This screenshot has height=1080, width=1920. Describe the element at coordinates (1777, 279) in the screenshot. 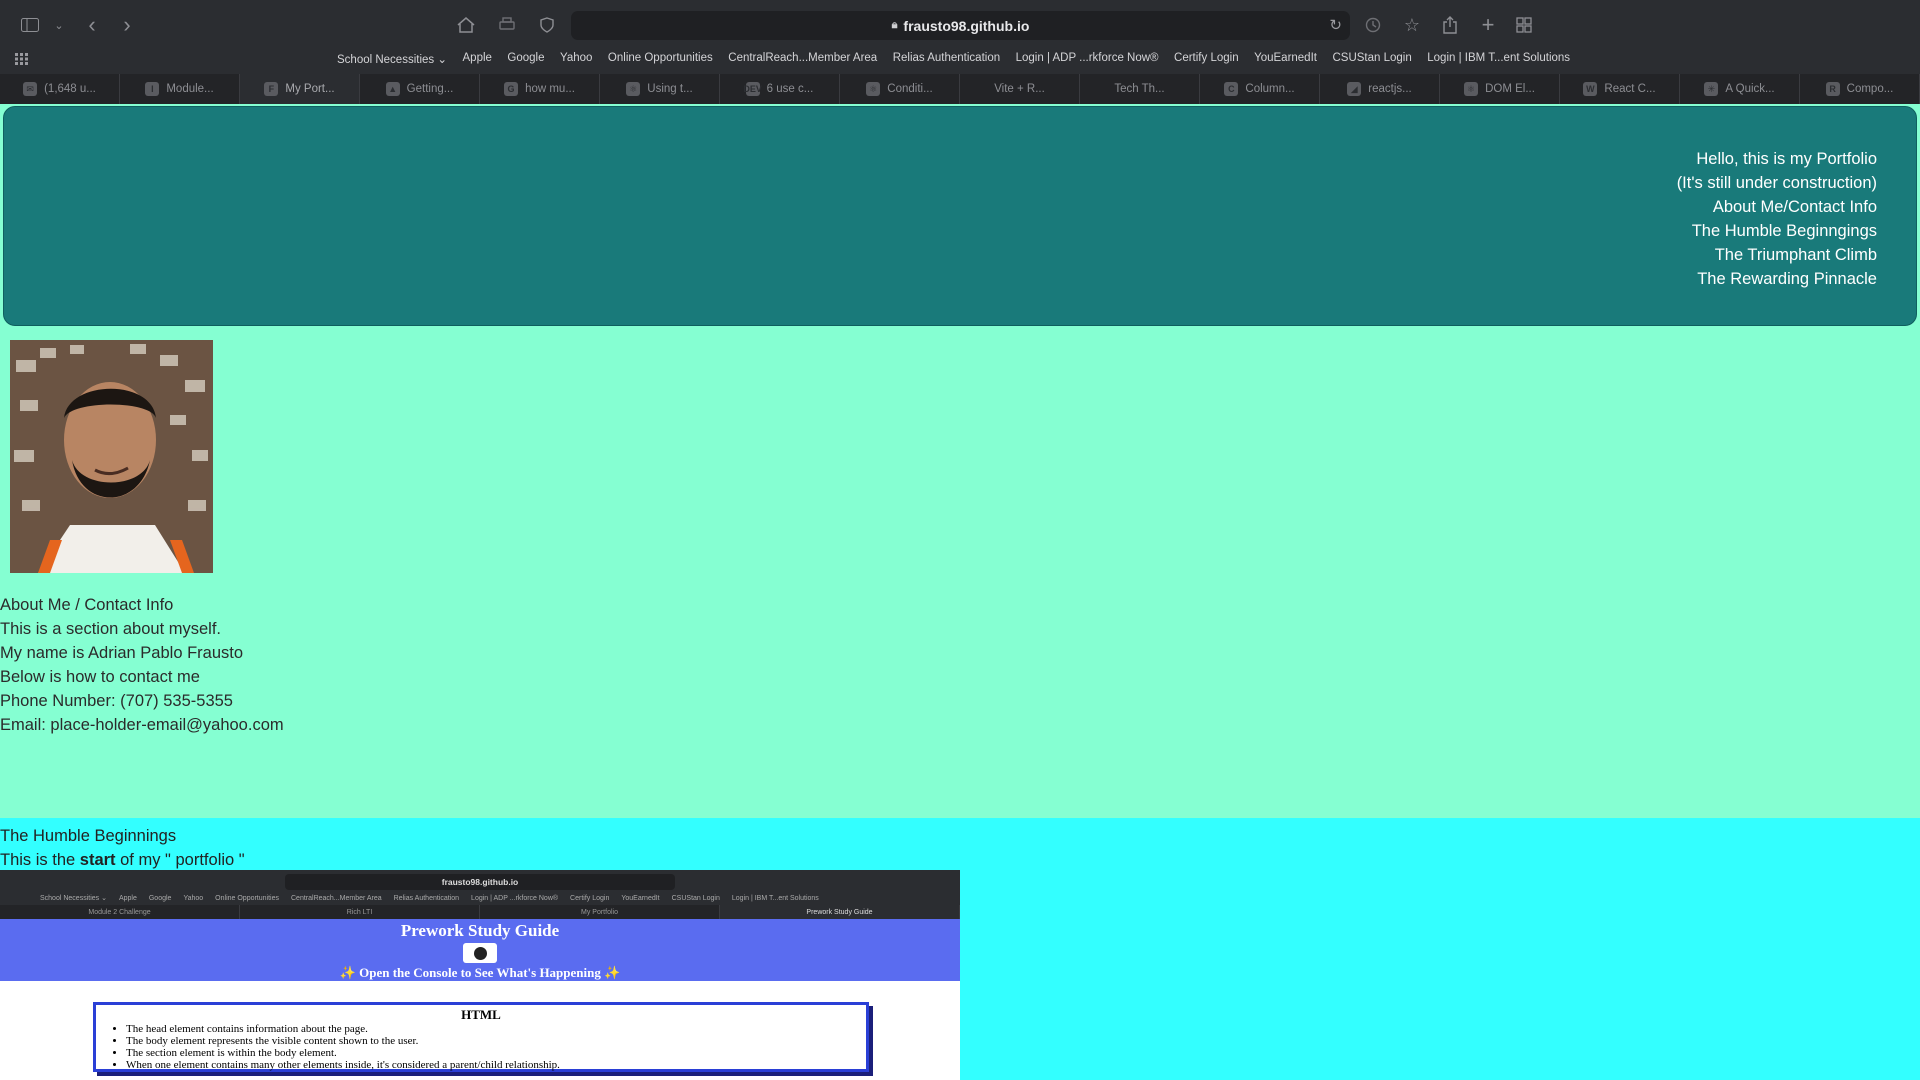

I see `nav-link-rewarding: The Rewarding Pinnacle` at that location.